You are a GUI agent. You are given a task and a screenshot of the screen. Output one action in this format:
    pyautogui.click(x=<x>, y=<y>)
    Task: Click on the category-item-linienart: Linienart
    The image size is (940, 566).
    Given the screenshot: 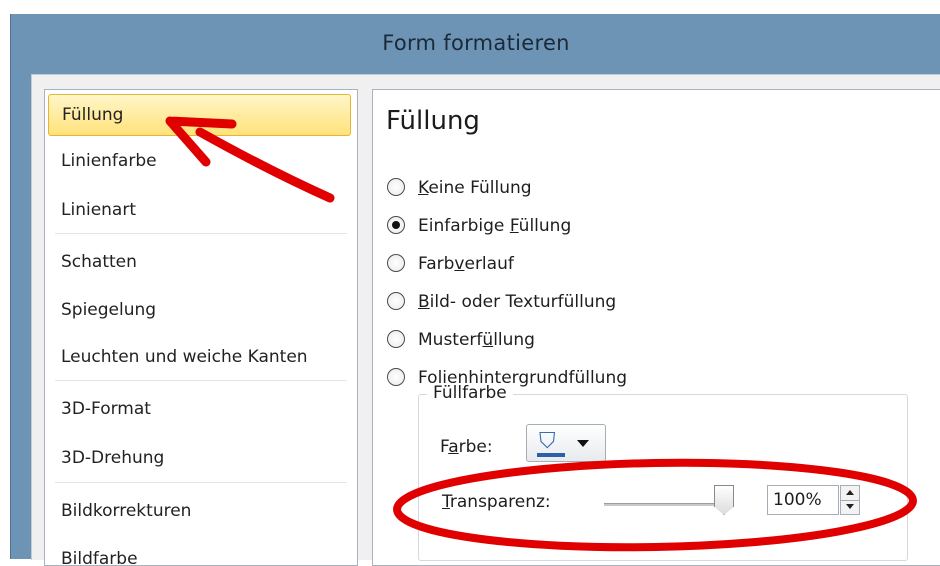 What is the action you would take?
    pyautogui.click(x=199, y=210)
    